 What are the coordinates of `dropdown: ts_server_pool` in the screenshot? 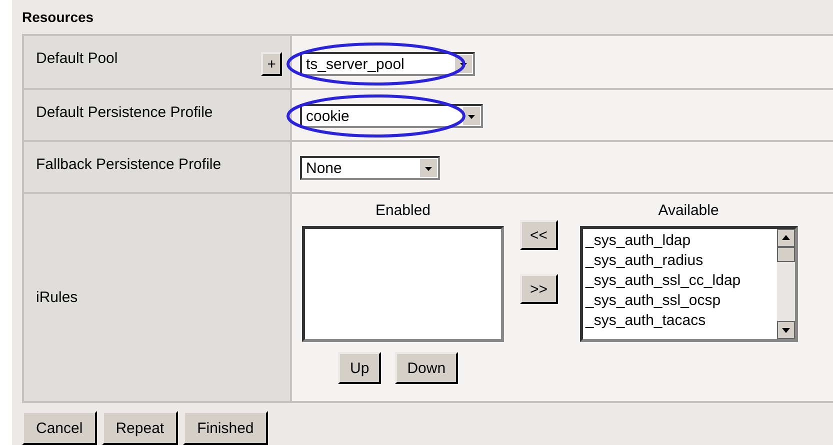 It's located at (387, 64).